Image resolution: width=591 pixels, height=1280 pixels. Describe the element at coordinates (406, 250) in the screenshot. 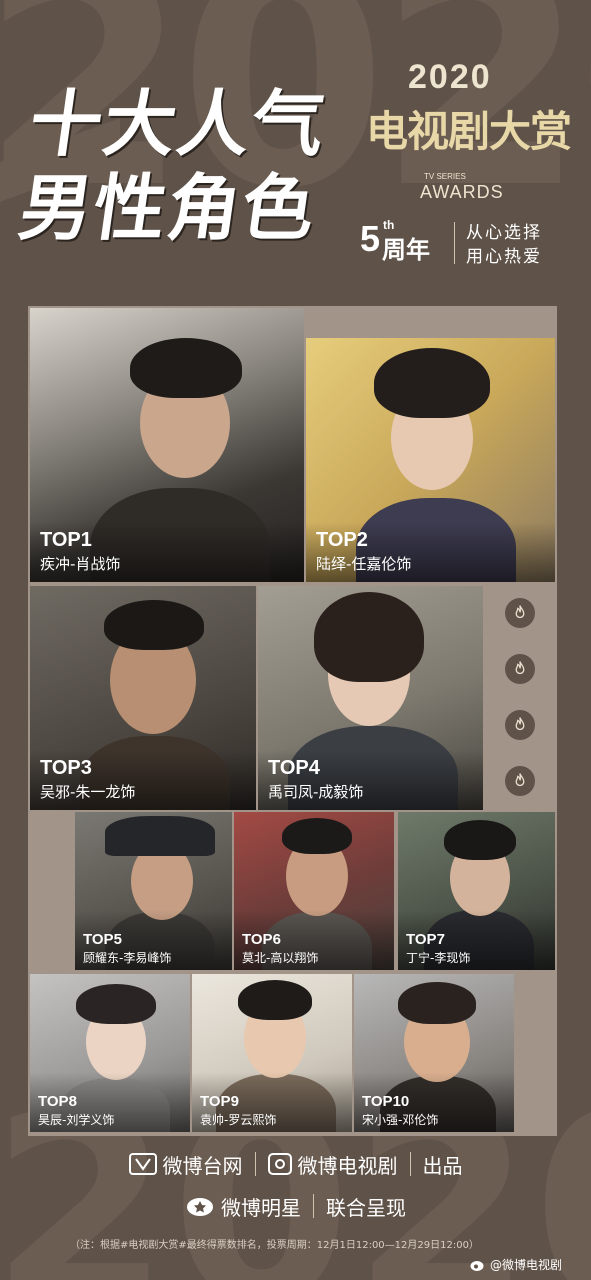

I see `anniversary-word: 周年` at that location.